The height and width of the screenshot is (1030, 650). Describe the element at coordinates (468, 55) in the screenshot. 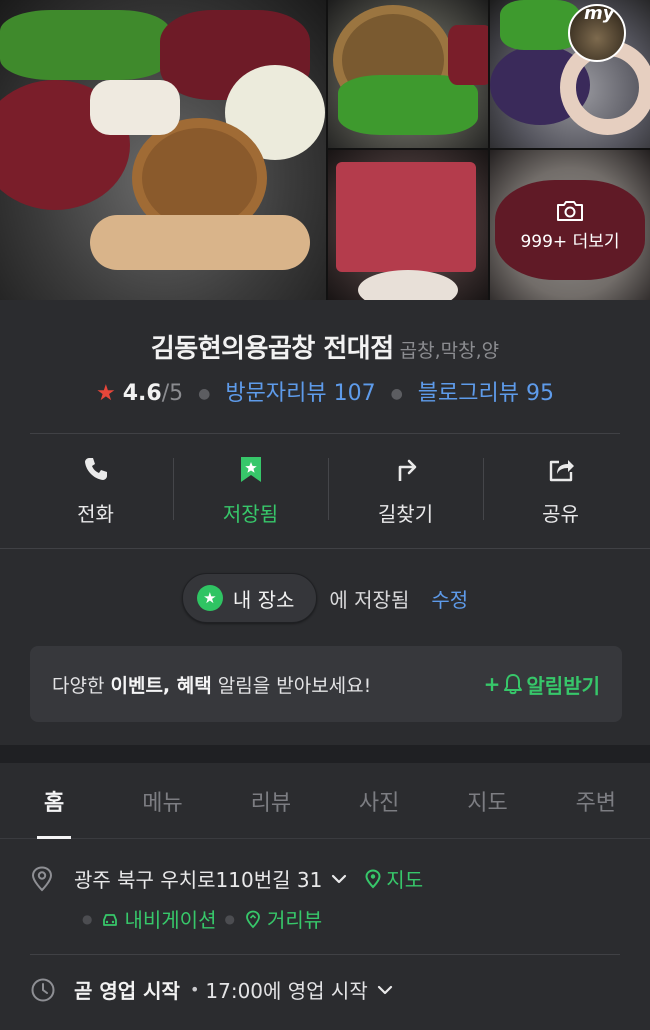

I see `meat-shape` at that location.